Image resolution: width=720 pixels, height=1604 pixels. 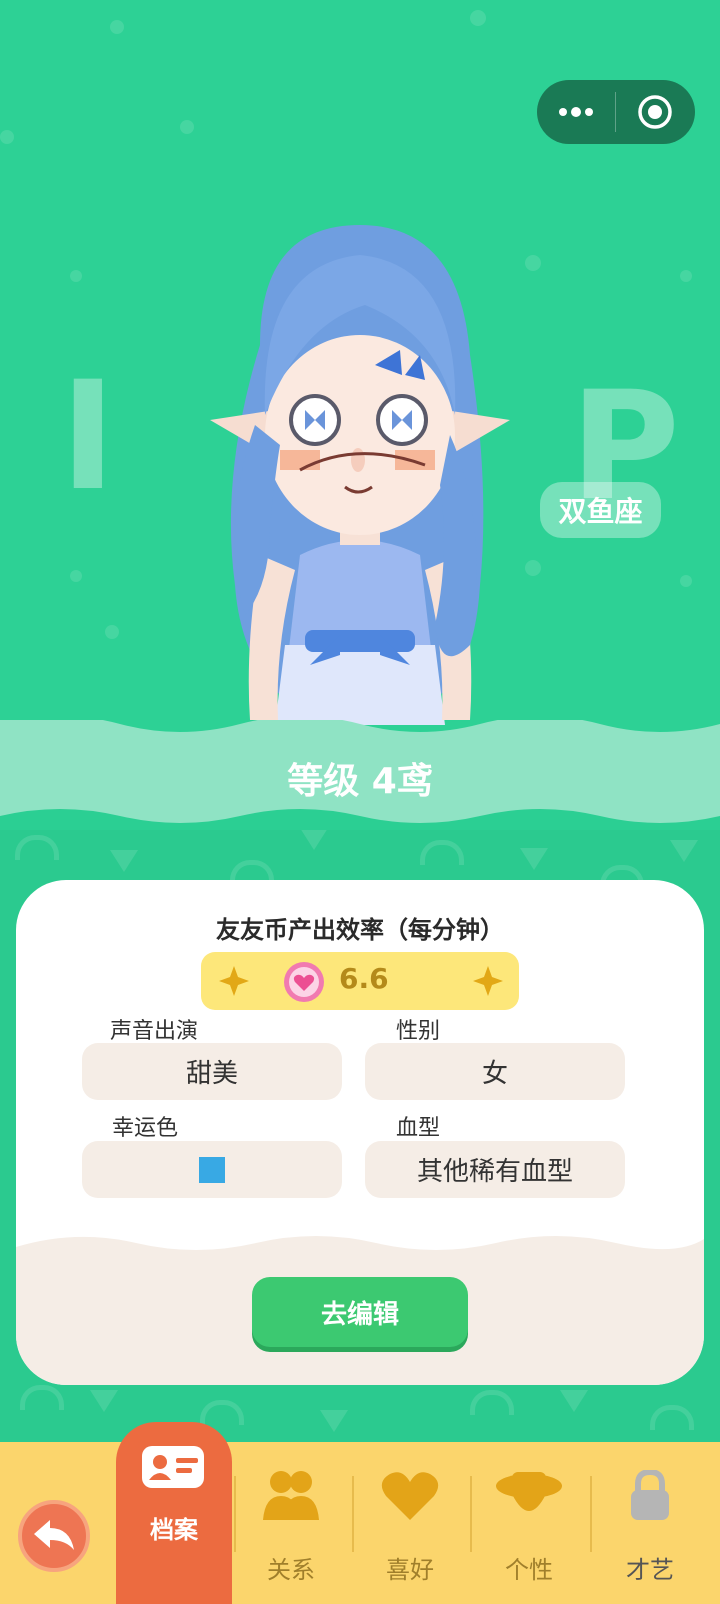 What do you see at coordinates (650, 1523) in the screenshot?
I see `tab-talent-locked: 才艺` at bounding box center [650, 1523].